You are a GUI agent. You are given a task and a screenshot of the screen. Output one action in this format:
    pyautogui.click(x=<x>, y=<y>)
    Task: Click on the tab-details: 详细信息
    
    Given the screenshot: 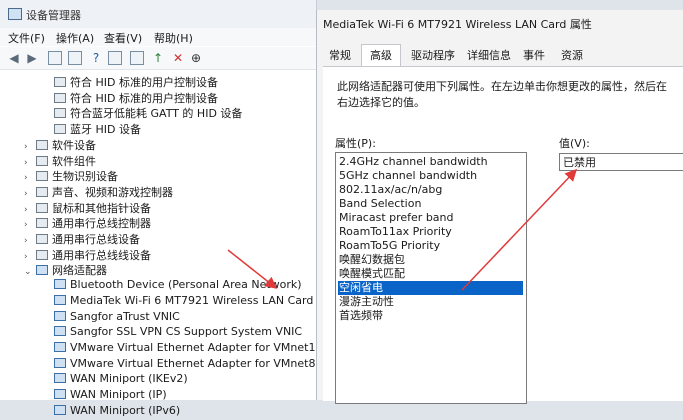 What is the action you would take?
    pyautogui.click(x=489, y=56)
    